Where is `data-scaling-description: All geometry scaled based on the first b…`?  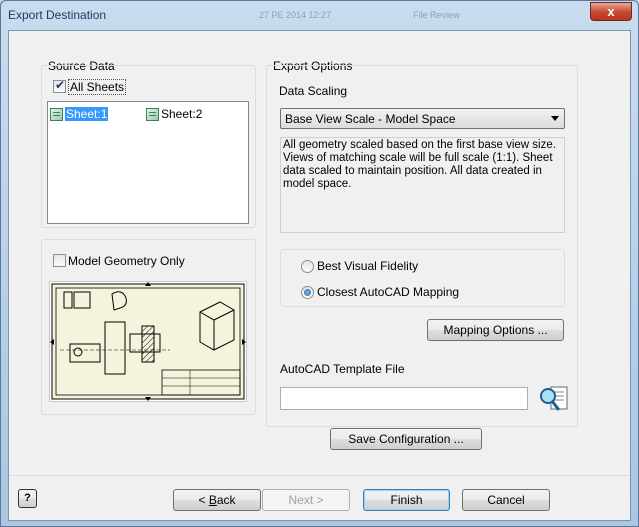
data-scaling-description: All geometry scaled based on the first b… is located at coordinates (422, 185).